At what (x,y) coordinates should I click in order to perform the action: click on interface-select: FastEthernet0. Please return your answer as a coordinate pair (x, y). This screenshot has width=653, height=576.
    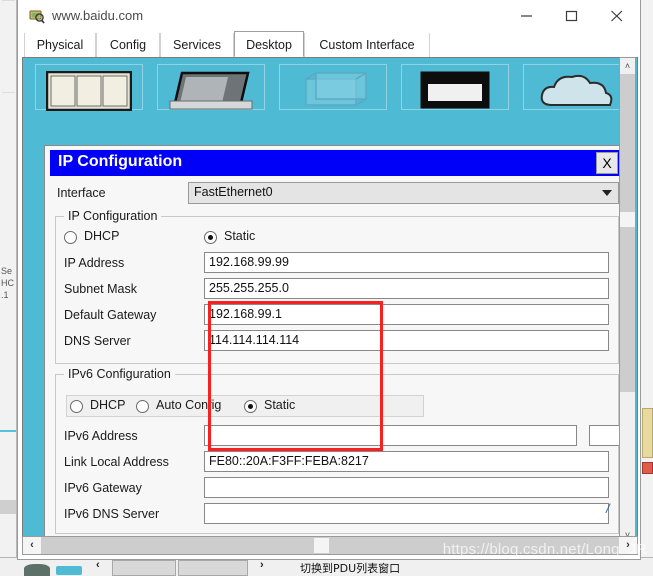
    Looking at the image, I should click on (403, 193).